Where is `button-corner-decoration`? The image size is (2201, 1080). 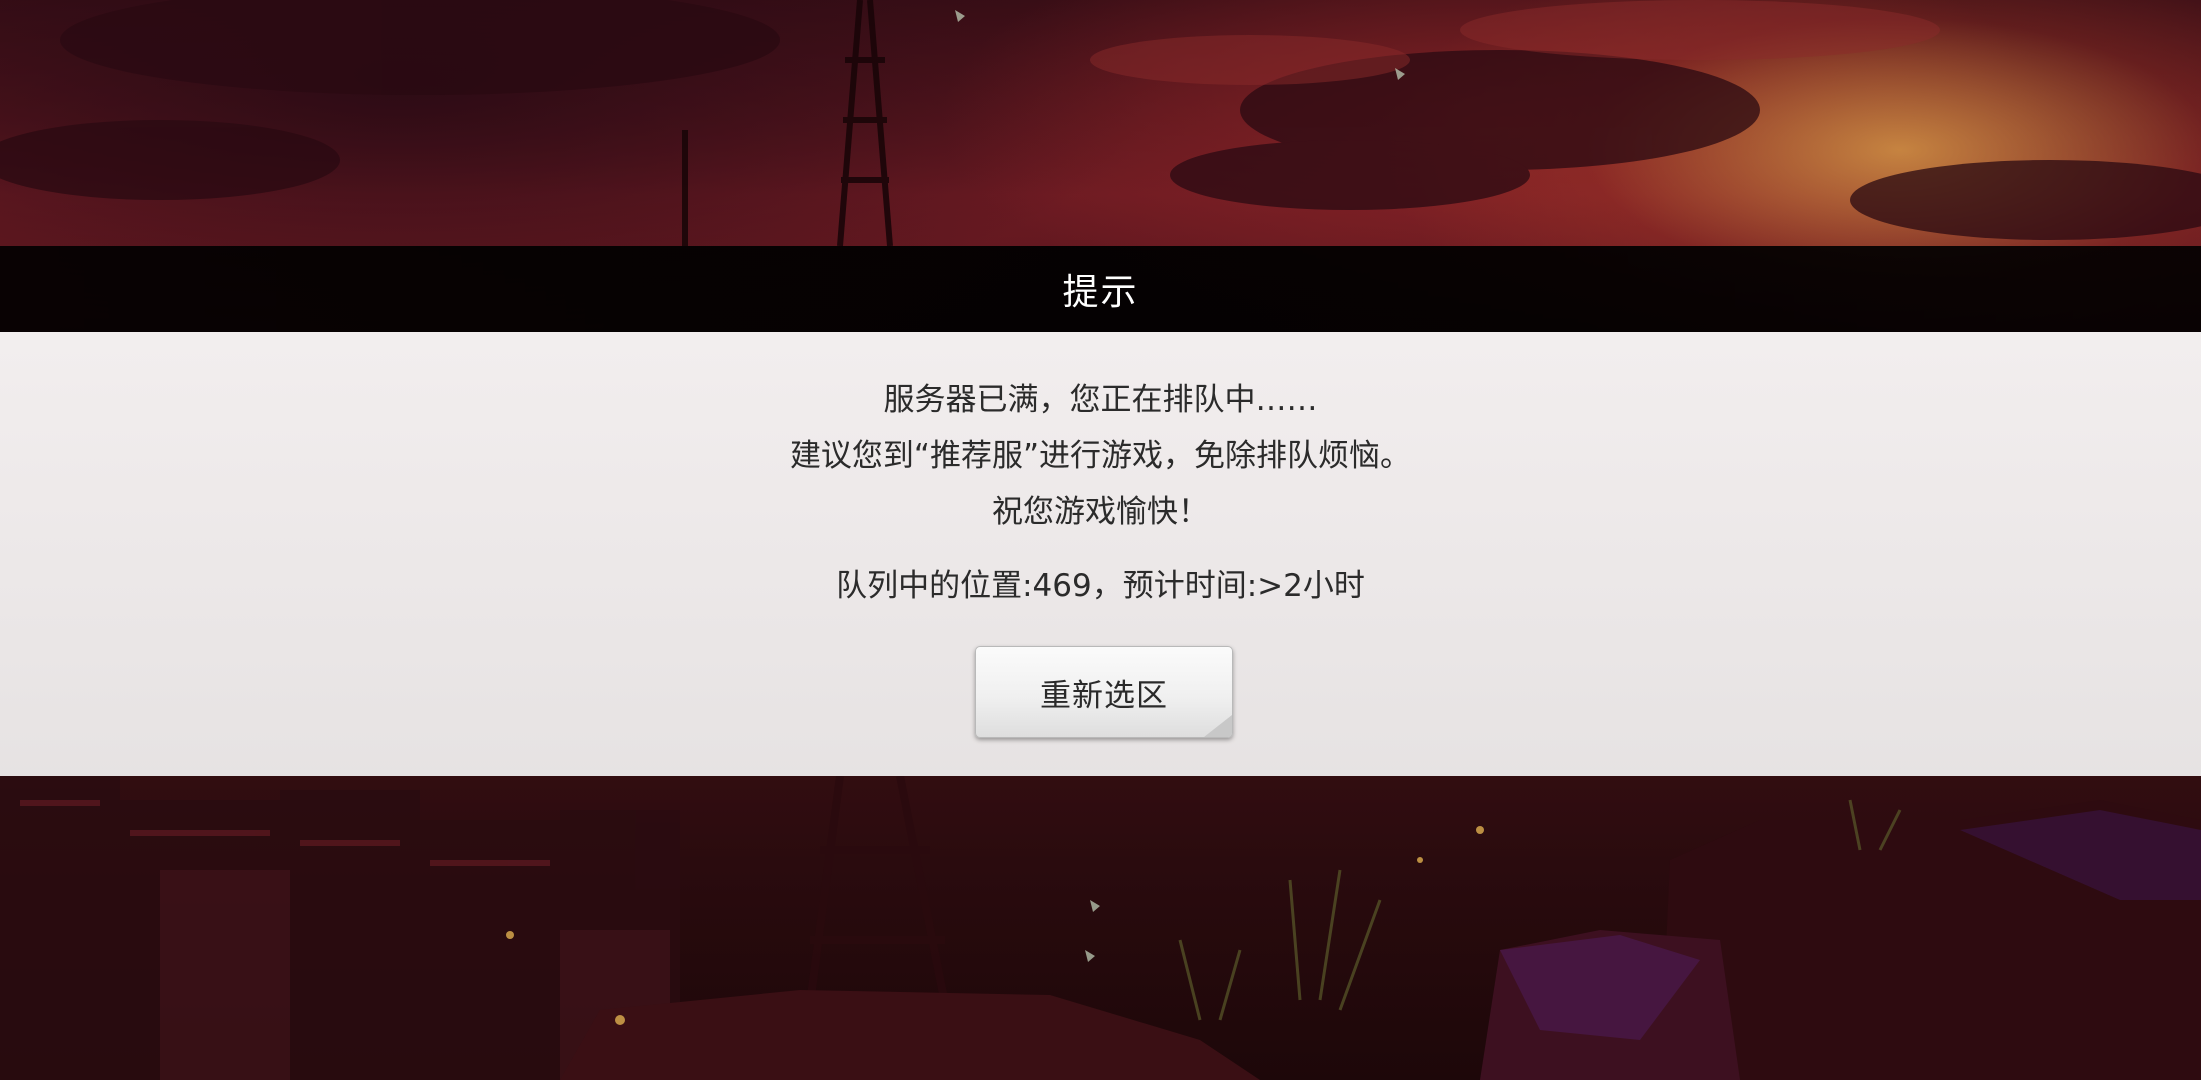 button-corner-decoration is located at coordinates (1218, 726).